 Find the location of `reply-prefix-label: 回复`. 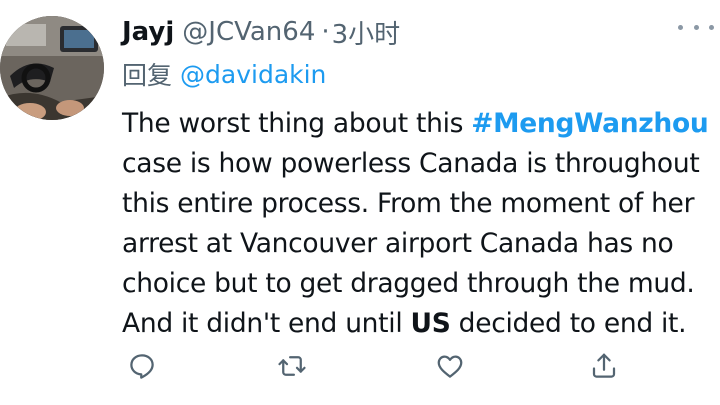

reply-prefix-label: 回复 is located at coordinates (147, 75).